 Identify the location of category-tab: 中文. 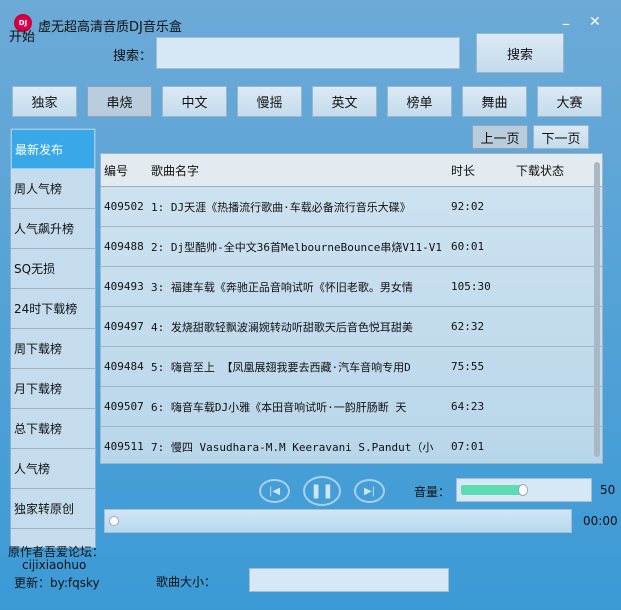
(194, 101).